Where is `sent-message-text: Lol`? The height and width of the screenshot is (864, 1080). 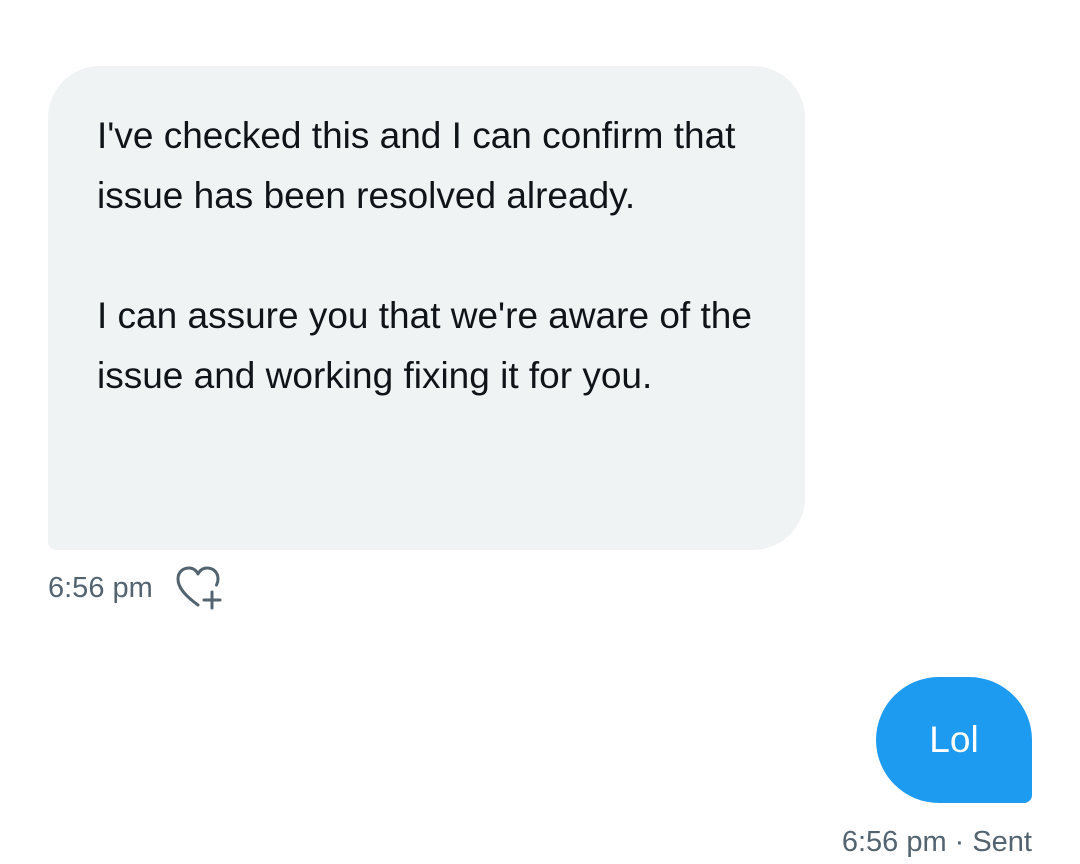
sent-message-text: Lol is located at coordinates (954, 739).